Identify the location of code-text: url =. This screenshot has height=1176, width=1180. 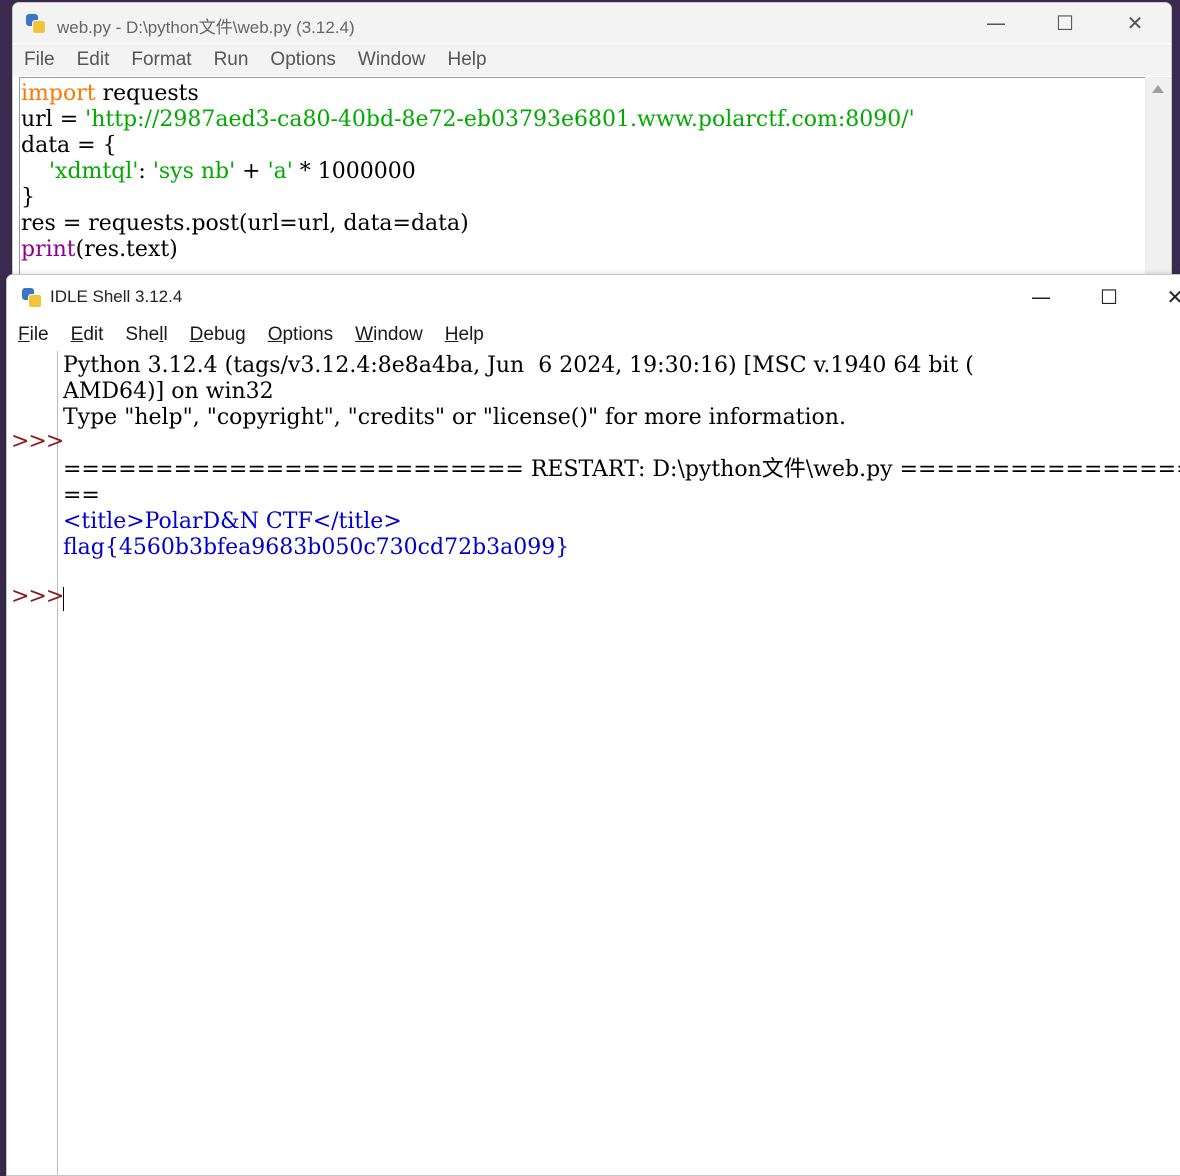
(53, 119).